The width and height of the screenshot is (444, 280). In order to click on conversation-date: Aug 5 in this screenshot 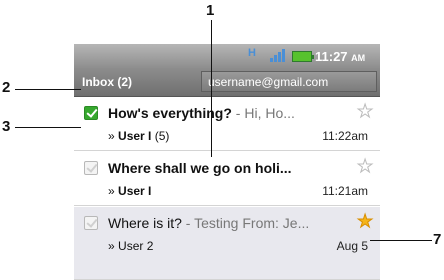, I will do `click(352, 246)`.